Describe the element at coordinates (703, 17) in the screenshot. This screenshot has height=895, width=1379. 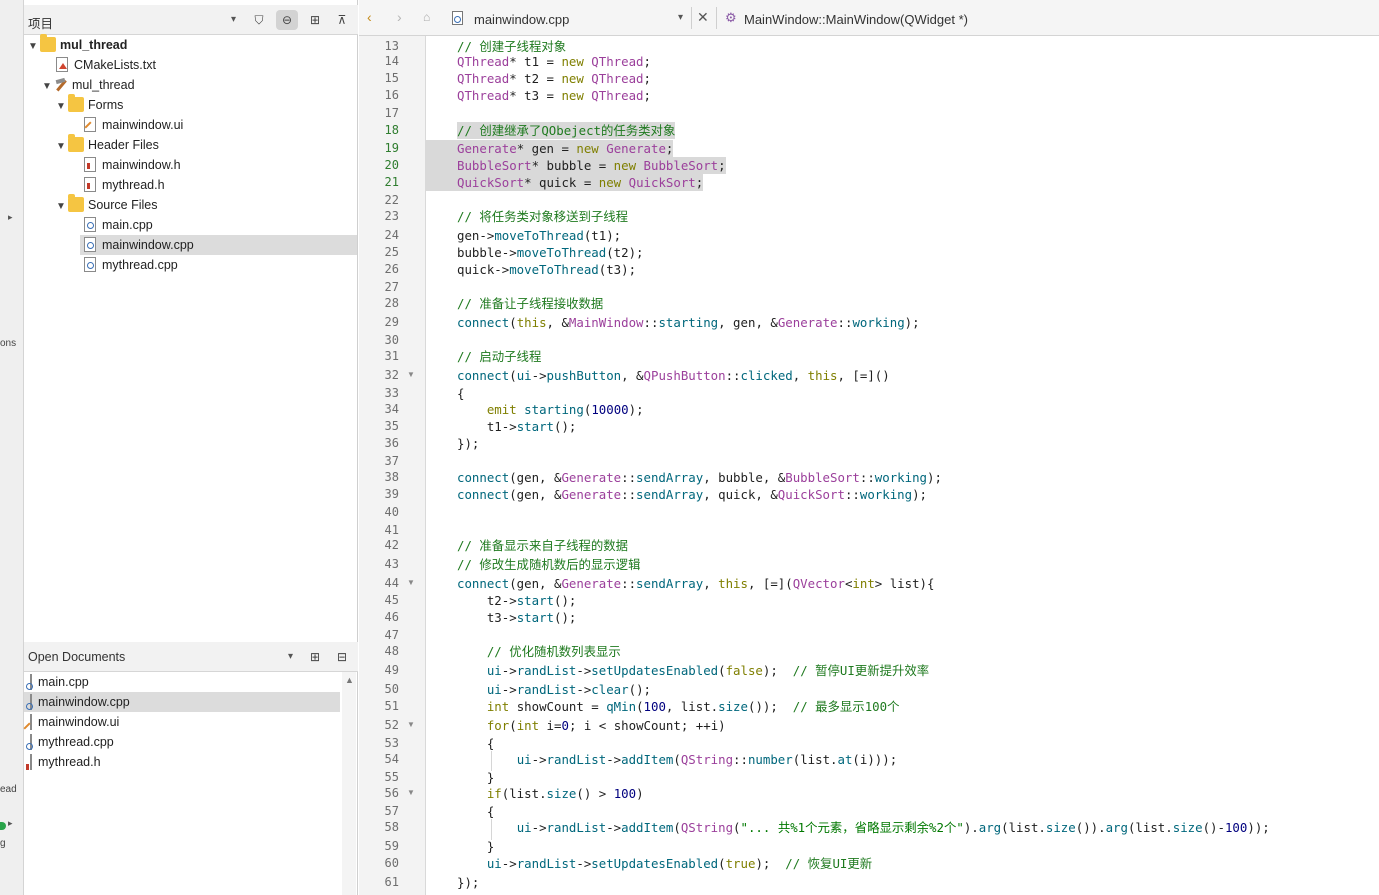
I see `close-document-icon: ✕` at that location.